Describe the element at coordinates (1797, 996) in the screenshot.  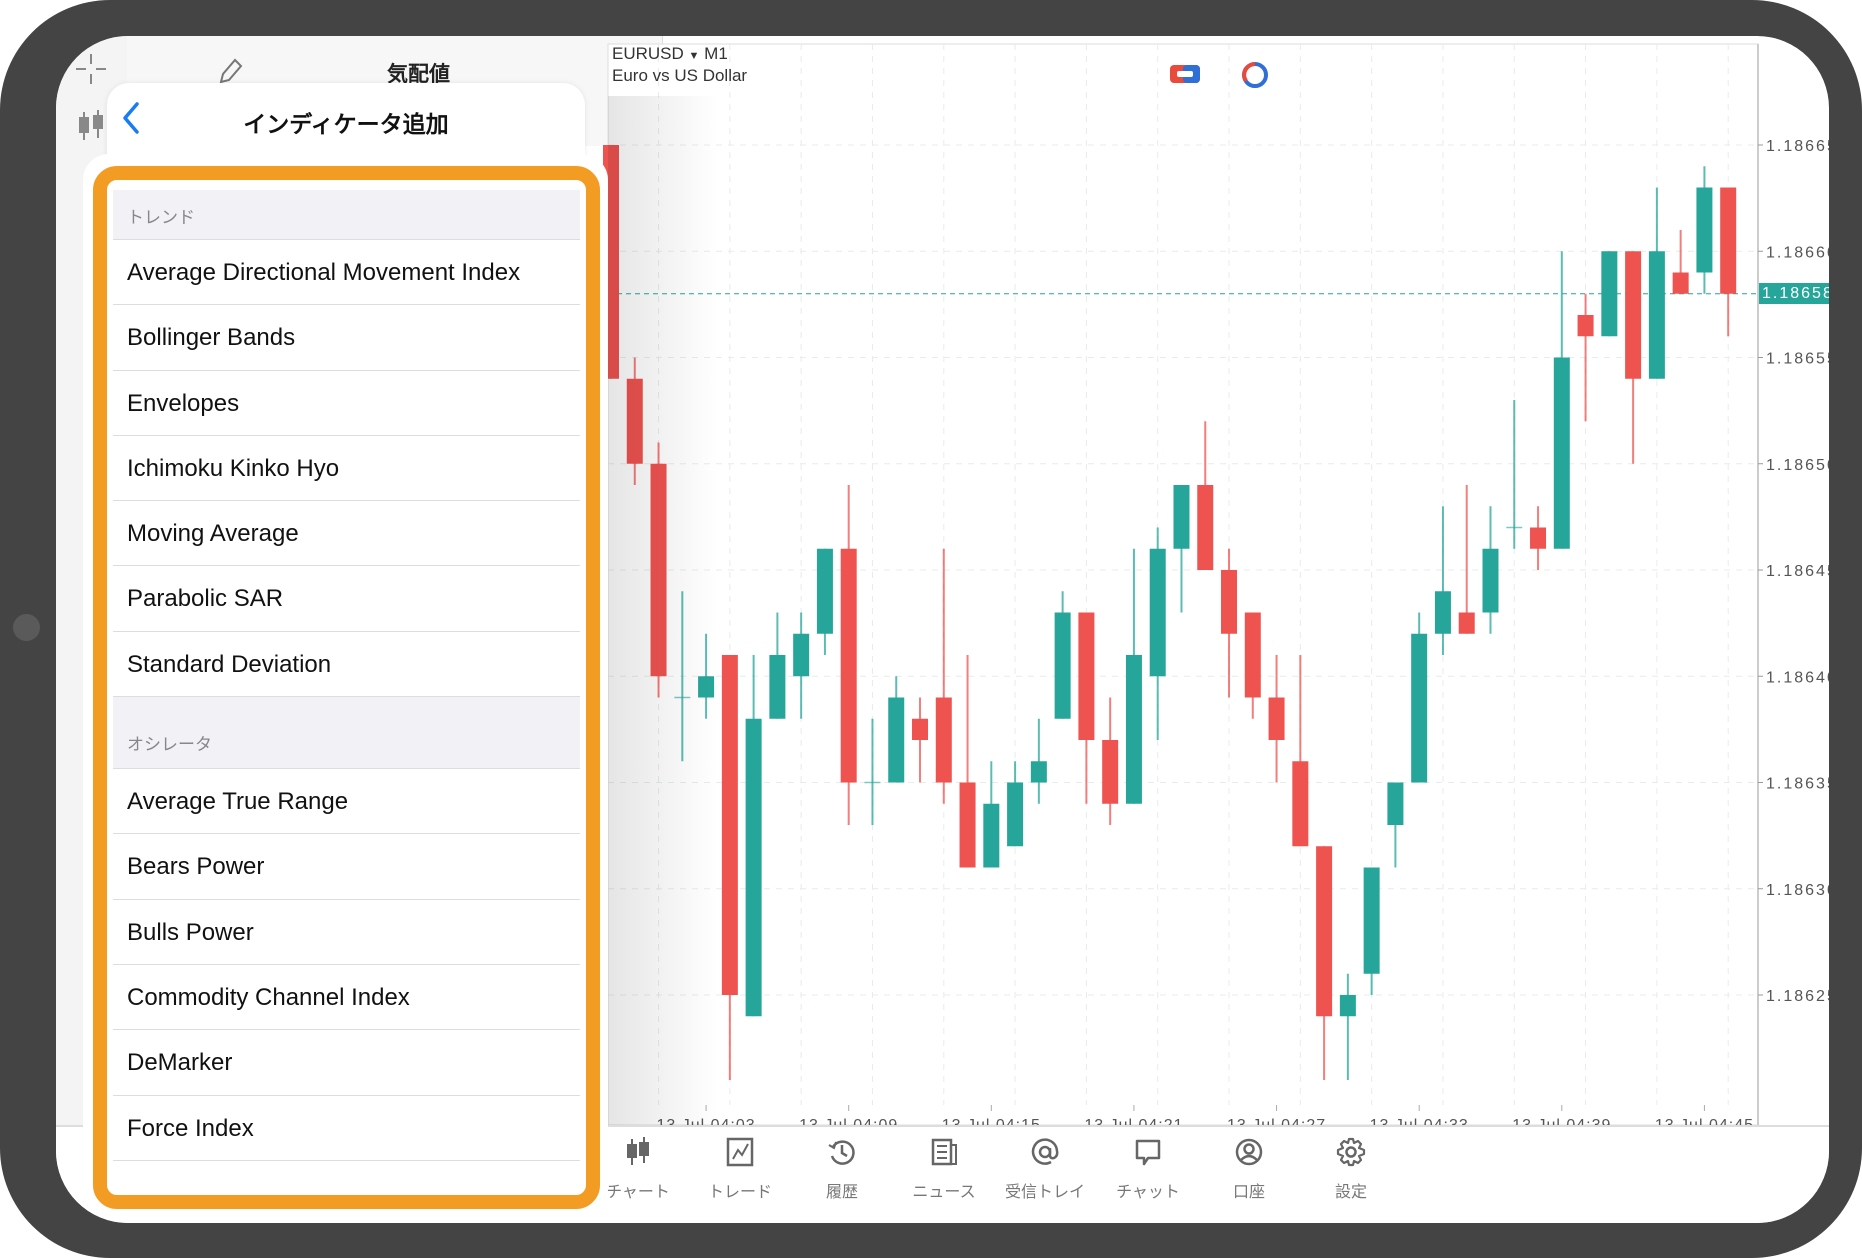
I see `y-tick-label: 1.18625` at that location.